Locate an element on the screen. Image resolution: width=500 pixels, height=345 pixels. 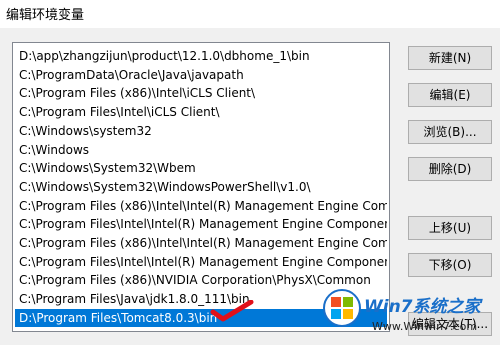
delete-button: 删除(D) is located at coordinates (450, 169).